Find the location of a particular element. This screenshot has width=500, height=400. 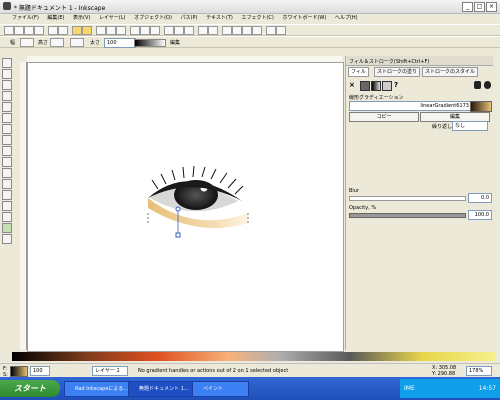

xml-editor-icon is located at coordinates (247, 30).